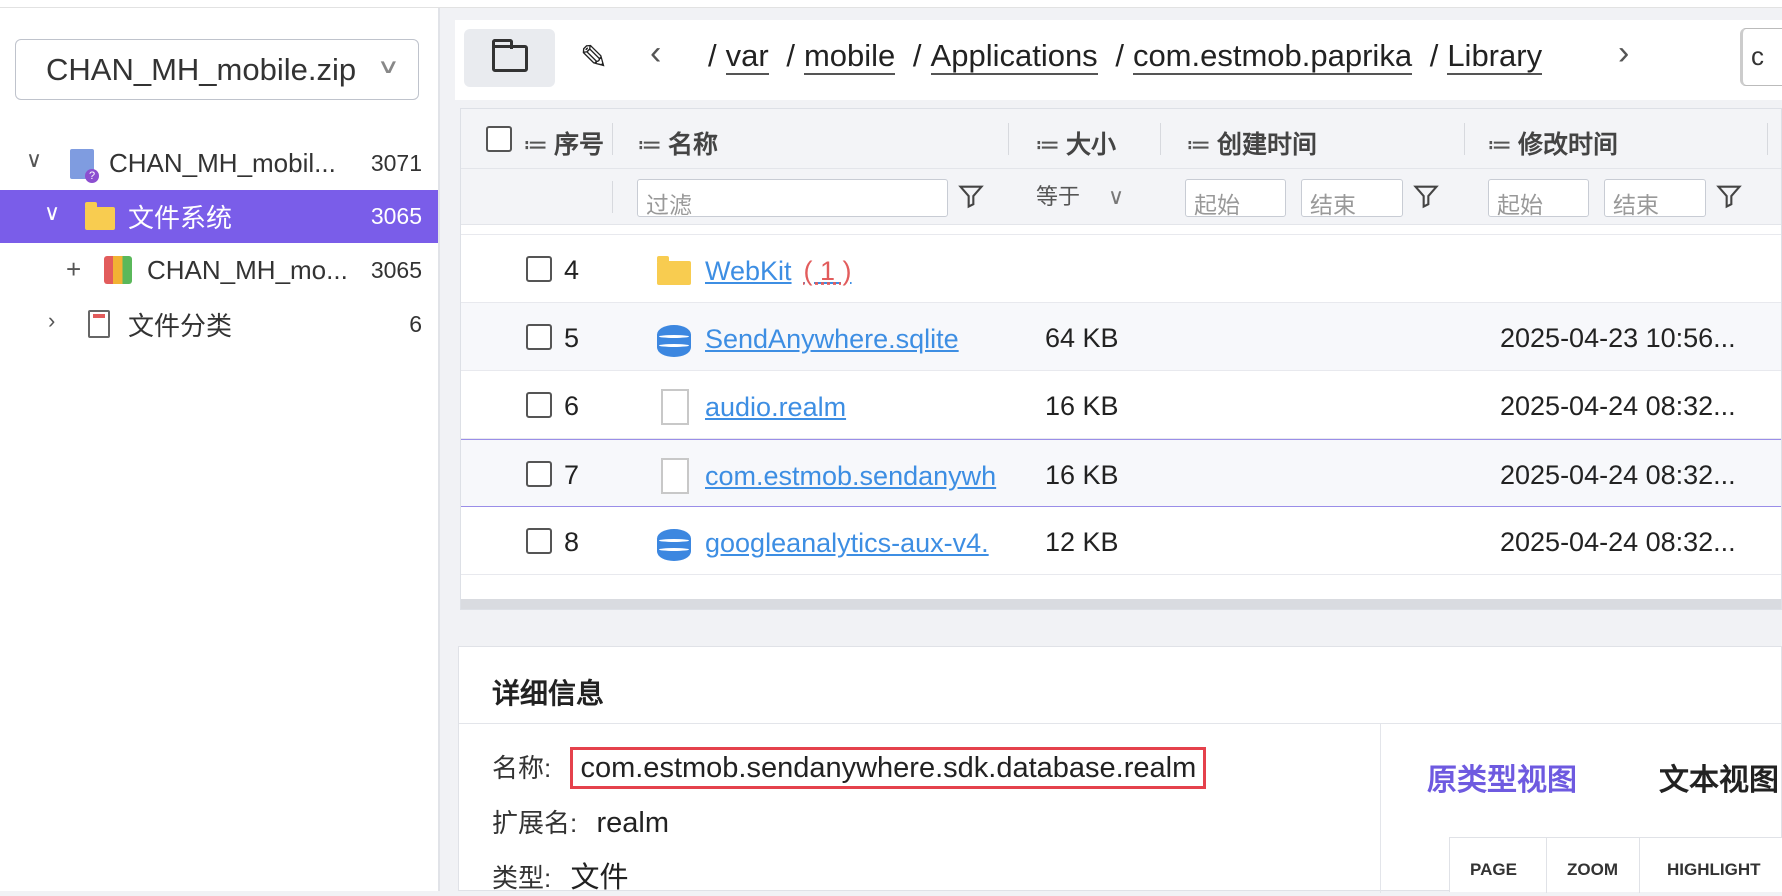 The height and width of the screenshot is (896, 1782). Describe the element at coordinates (180, 326) in the screenshot. I see `tree-item-label: 文件分类` at that location.